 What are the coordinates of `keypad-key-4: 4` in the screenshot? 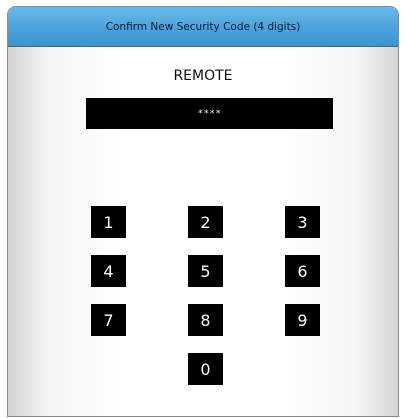 It's located at (108, 271).